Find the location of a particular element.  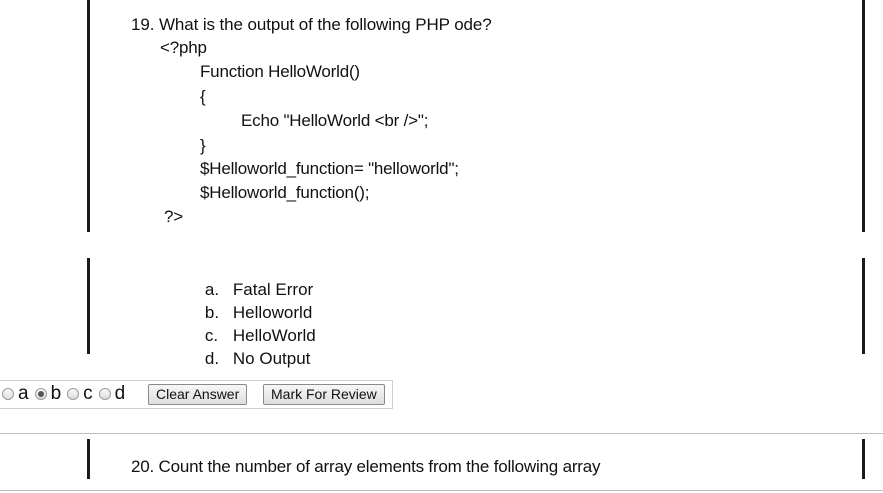

radio-label-a: a is located at coordinates (23, 393).